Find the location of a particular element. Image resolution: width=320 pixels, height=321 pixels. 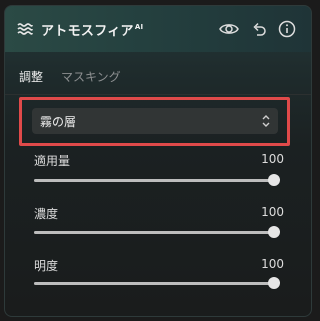

slider-value-density: 100 is located at coordinates (272, 212).